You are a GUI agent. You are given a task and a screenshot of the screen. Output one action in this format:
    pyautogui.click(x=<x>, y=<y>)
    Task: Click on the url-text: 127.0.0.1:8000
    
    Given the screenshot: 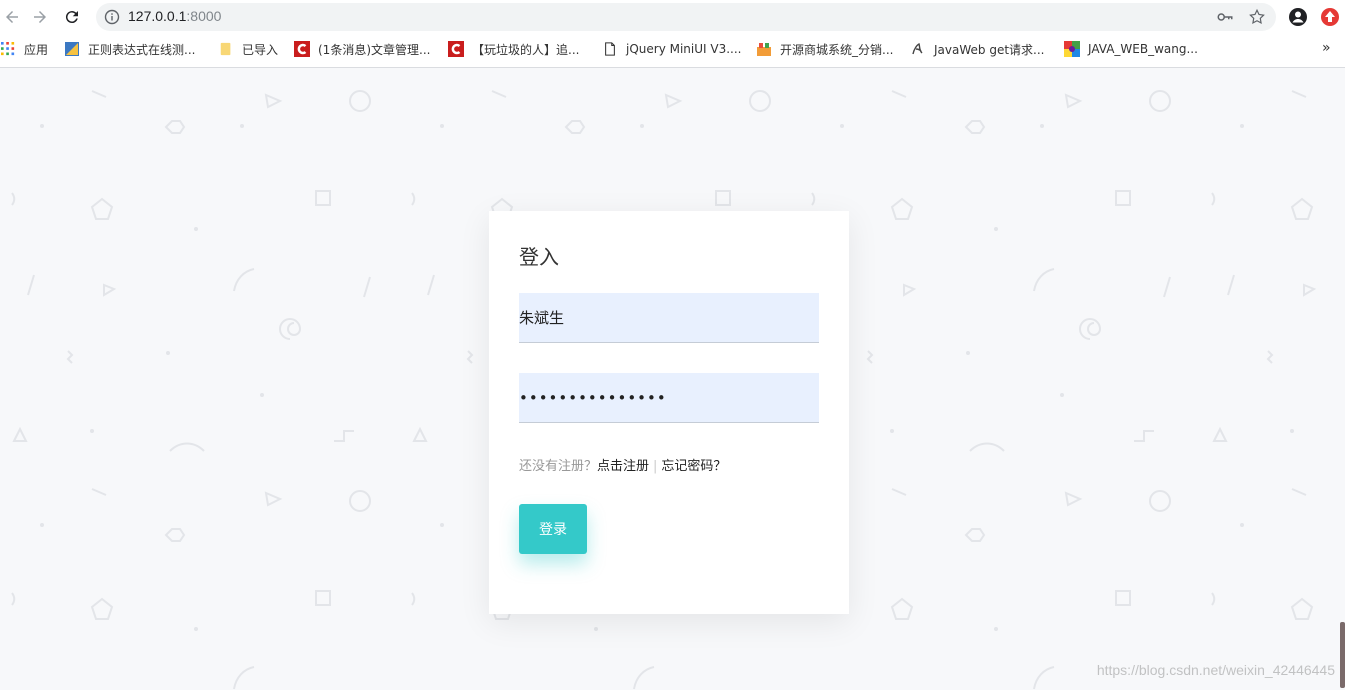 What is the action you would take?
    pyautogui.click(x=174, y=16)
    